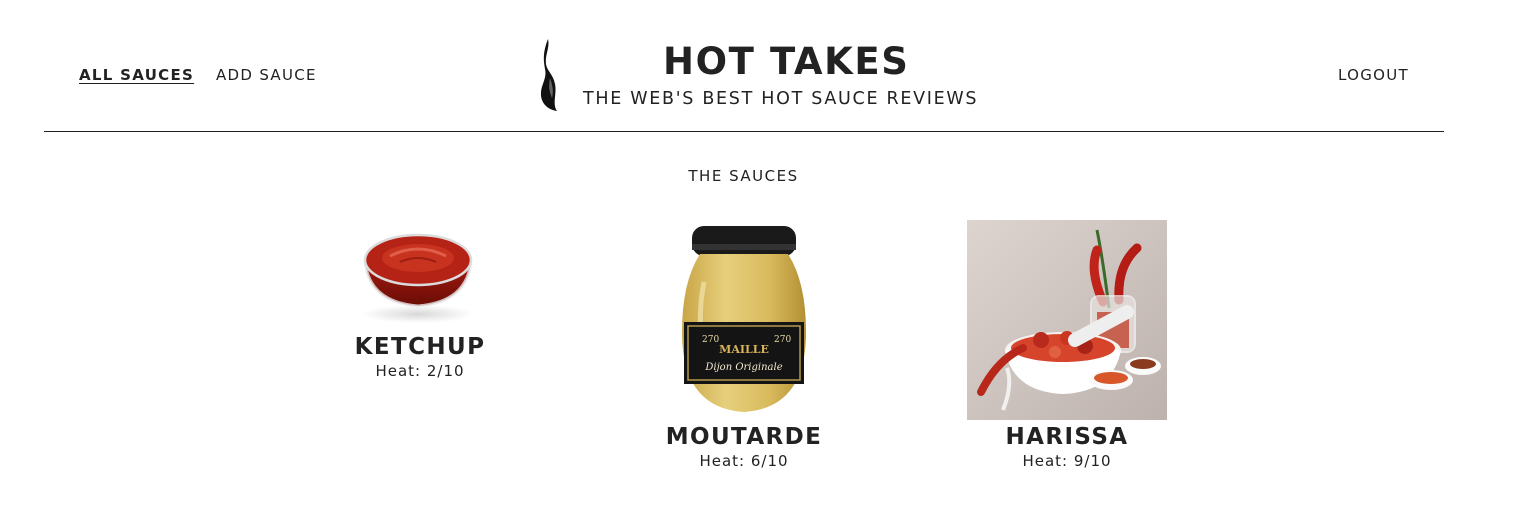 The height and width of the screenshot is (505, 1537). I want to click on nav-add-sauce: ADD SAUCE, so click(266, 75).